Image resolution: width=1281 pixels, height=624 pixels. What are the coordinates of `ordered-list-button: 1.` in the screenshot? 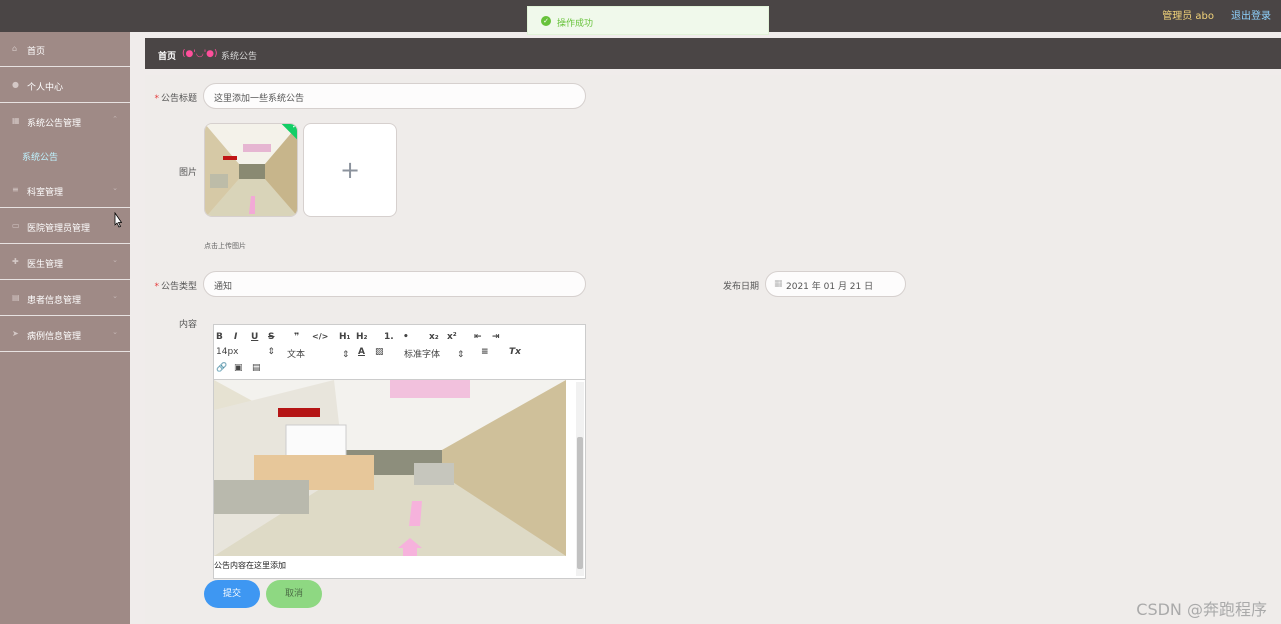 It's located at (389, 337).